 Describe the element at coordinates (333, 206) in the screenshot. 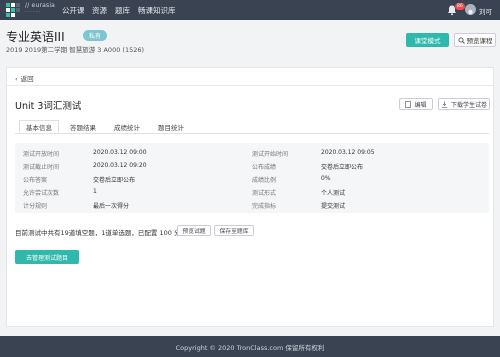

I see `info-value: 提交测试` at that location.